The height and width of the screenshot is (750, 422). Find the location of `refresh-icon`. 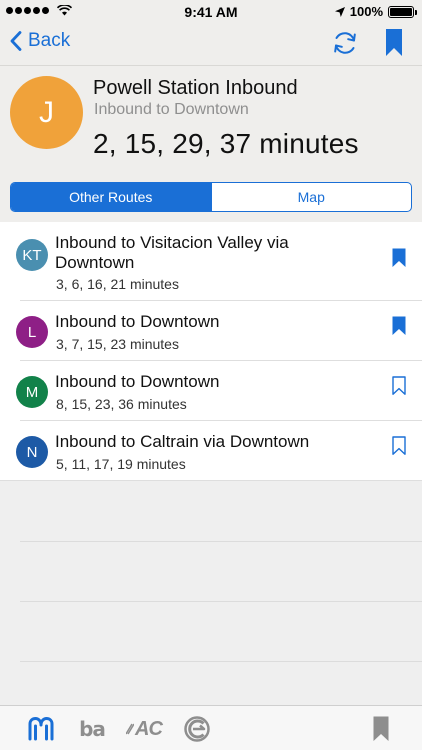

refresh-icon is located at coordinates (345, 43).